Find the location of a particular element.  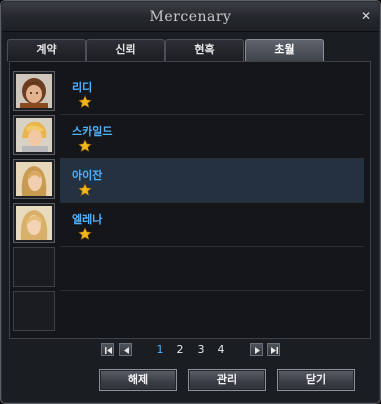

window-title: Mercenary is located at coordinates (190, 17).